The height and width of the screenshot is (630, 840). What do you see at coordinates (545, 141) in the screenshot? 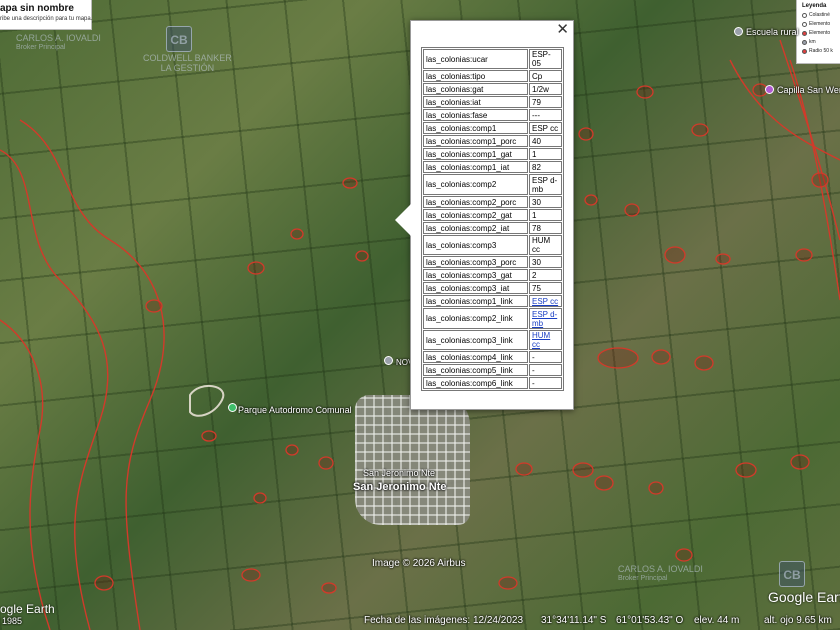
I see `attribute-value: 40` at bounding box center [545, 141].